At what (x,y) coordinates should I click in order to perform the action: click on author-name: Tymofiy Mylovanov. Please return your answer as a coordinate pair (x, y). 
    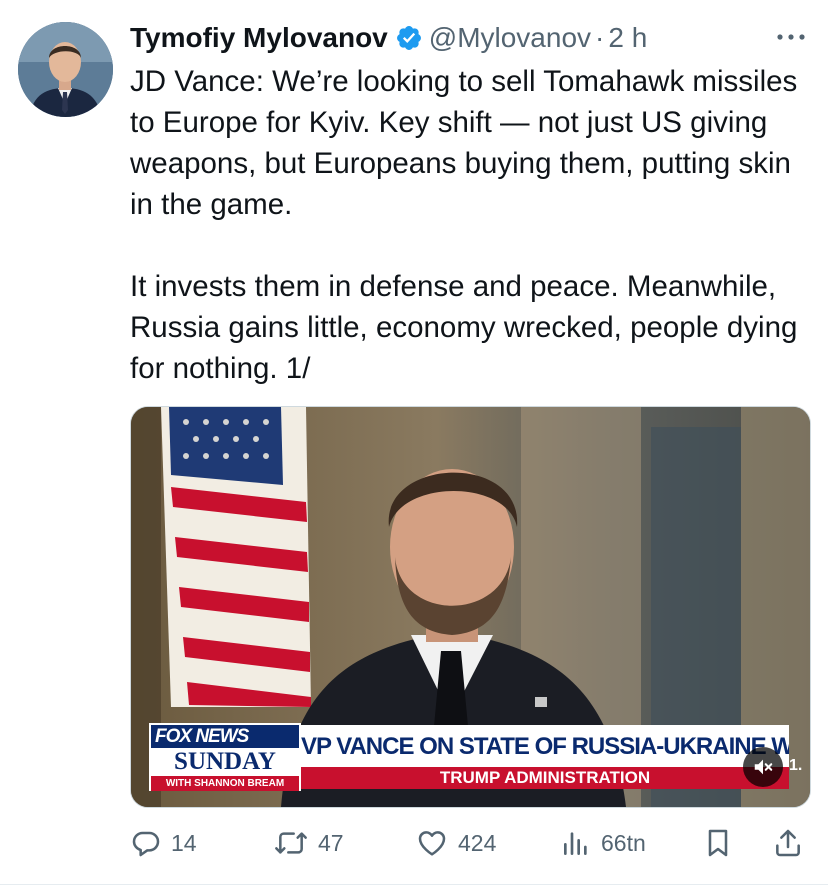
    Looking at the image, I should click on (259, 38).